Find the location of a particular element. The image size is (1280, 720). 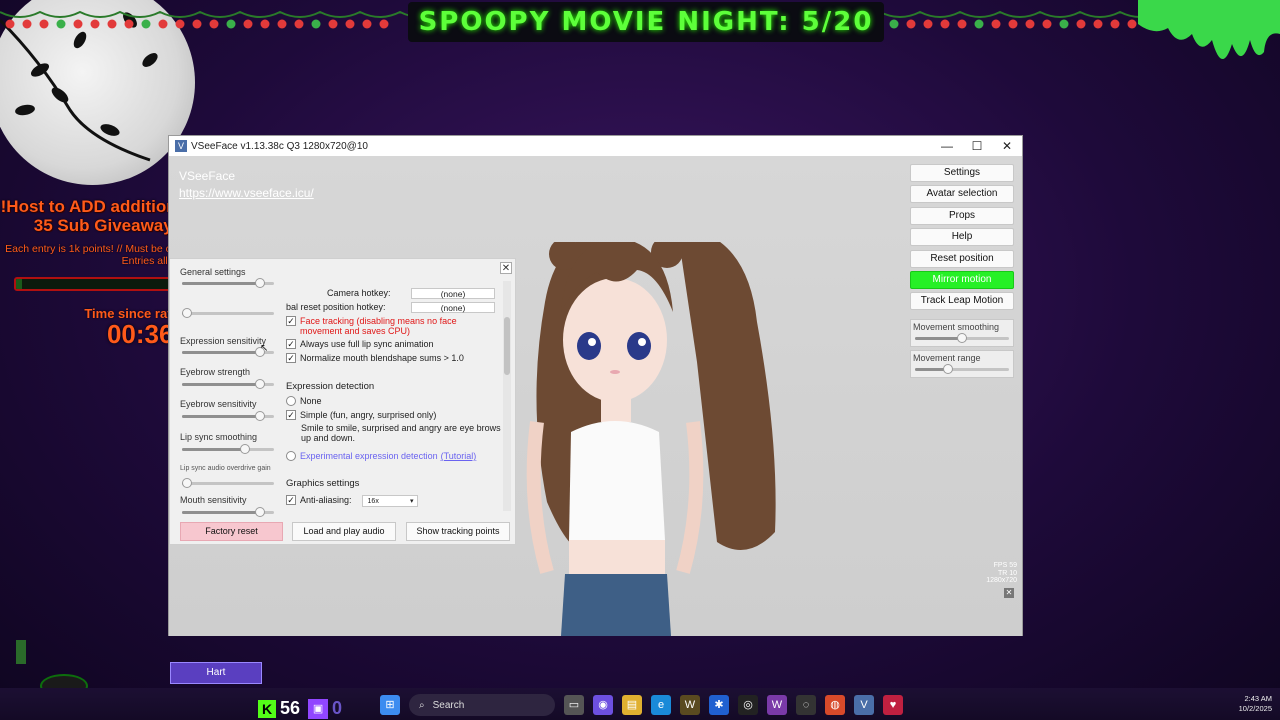

track-leap-motion-button: Track Leap Motion is located at coordinates (962, 301).